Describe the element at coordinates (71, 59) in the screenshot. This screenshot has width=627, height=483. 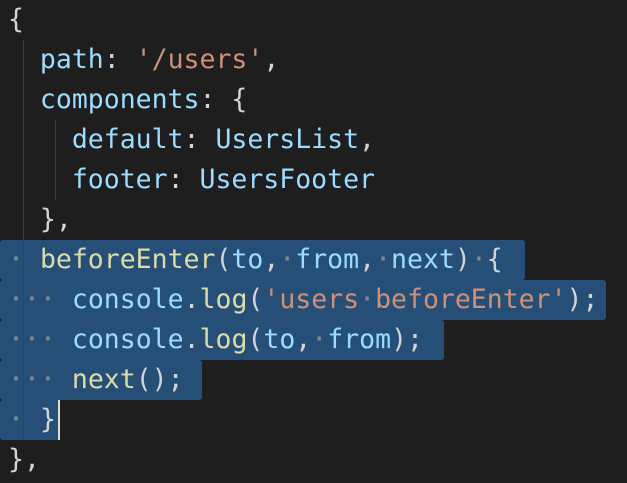
I see `code-token: path` at that location.